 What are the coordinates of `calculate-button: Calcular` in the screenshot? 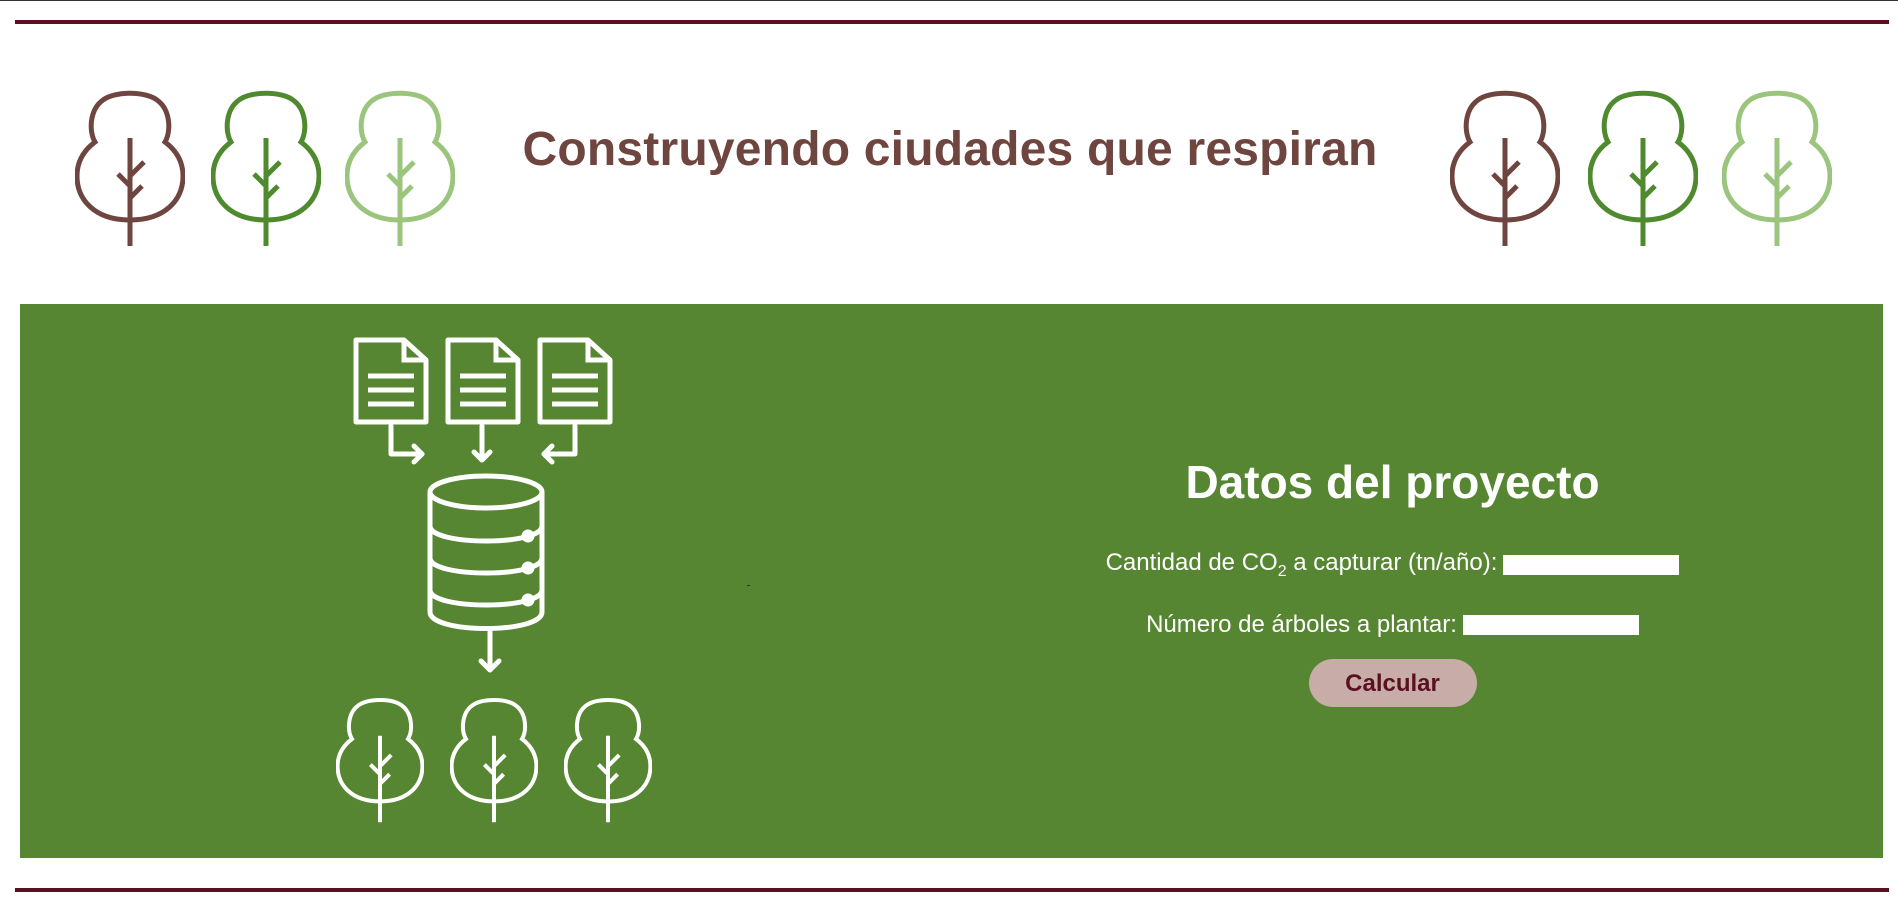 It's located at (1392, 683).